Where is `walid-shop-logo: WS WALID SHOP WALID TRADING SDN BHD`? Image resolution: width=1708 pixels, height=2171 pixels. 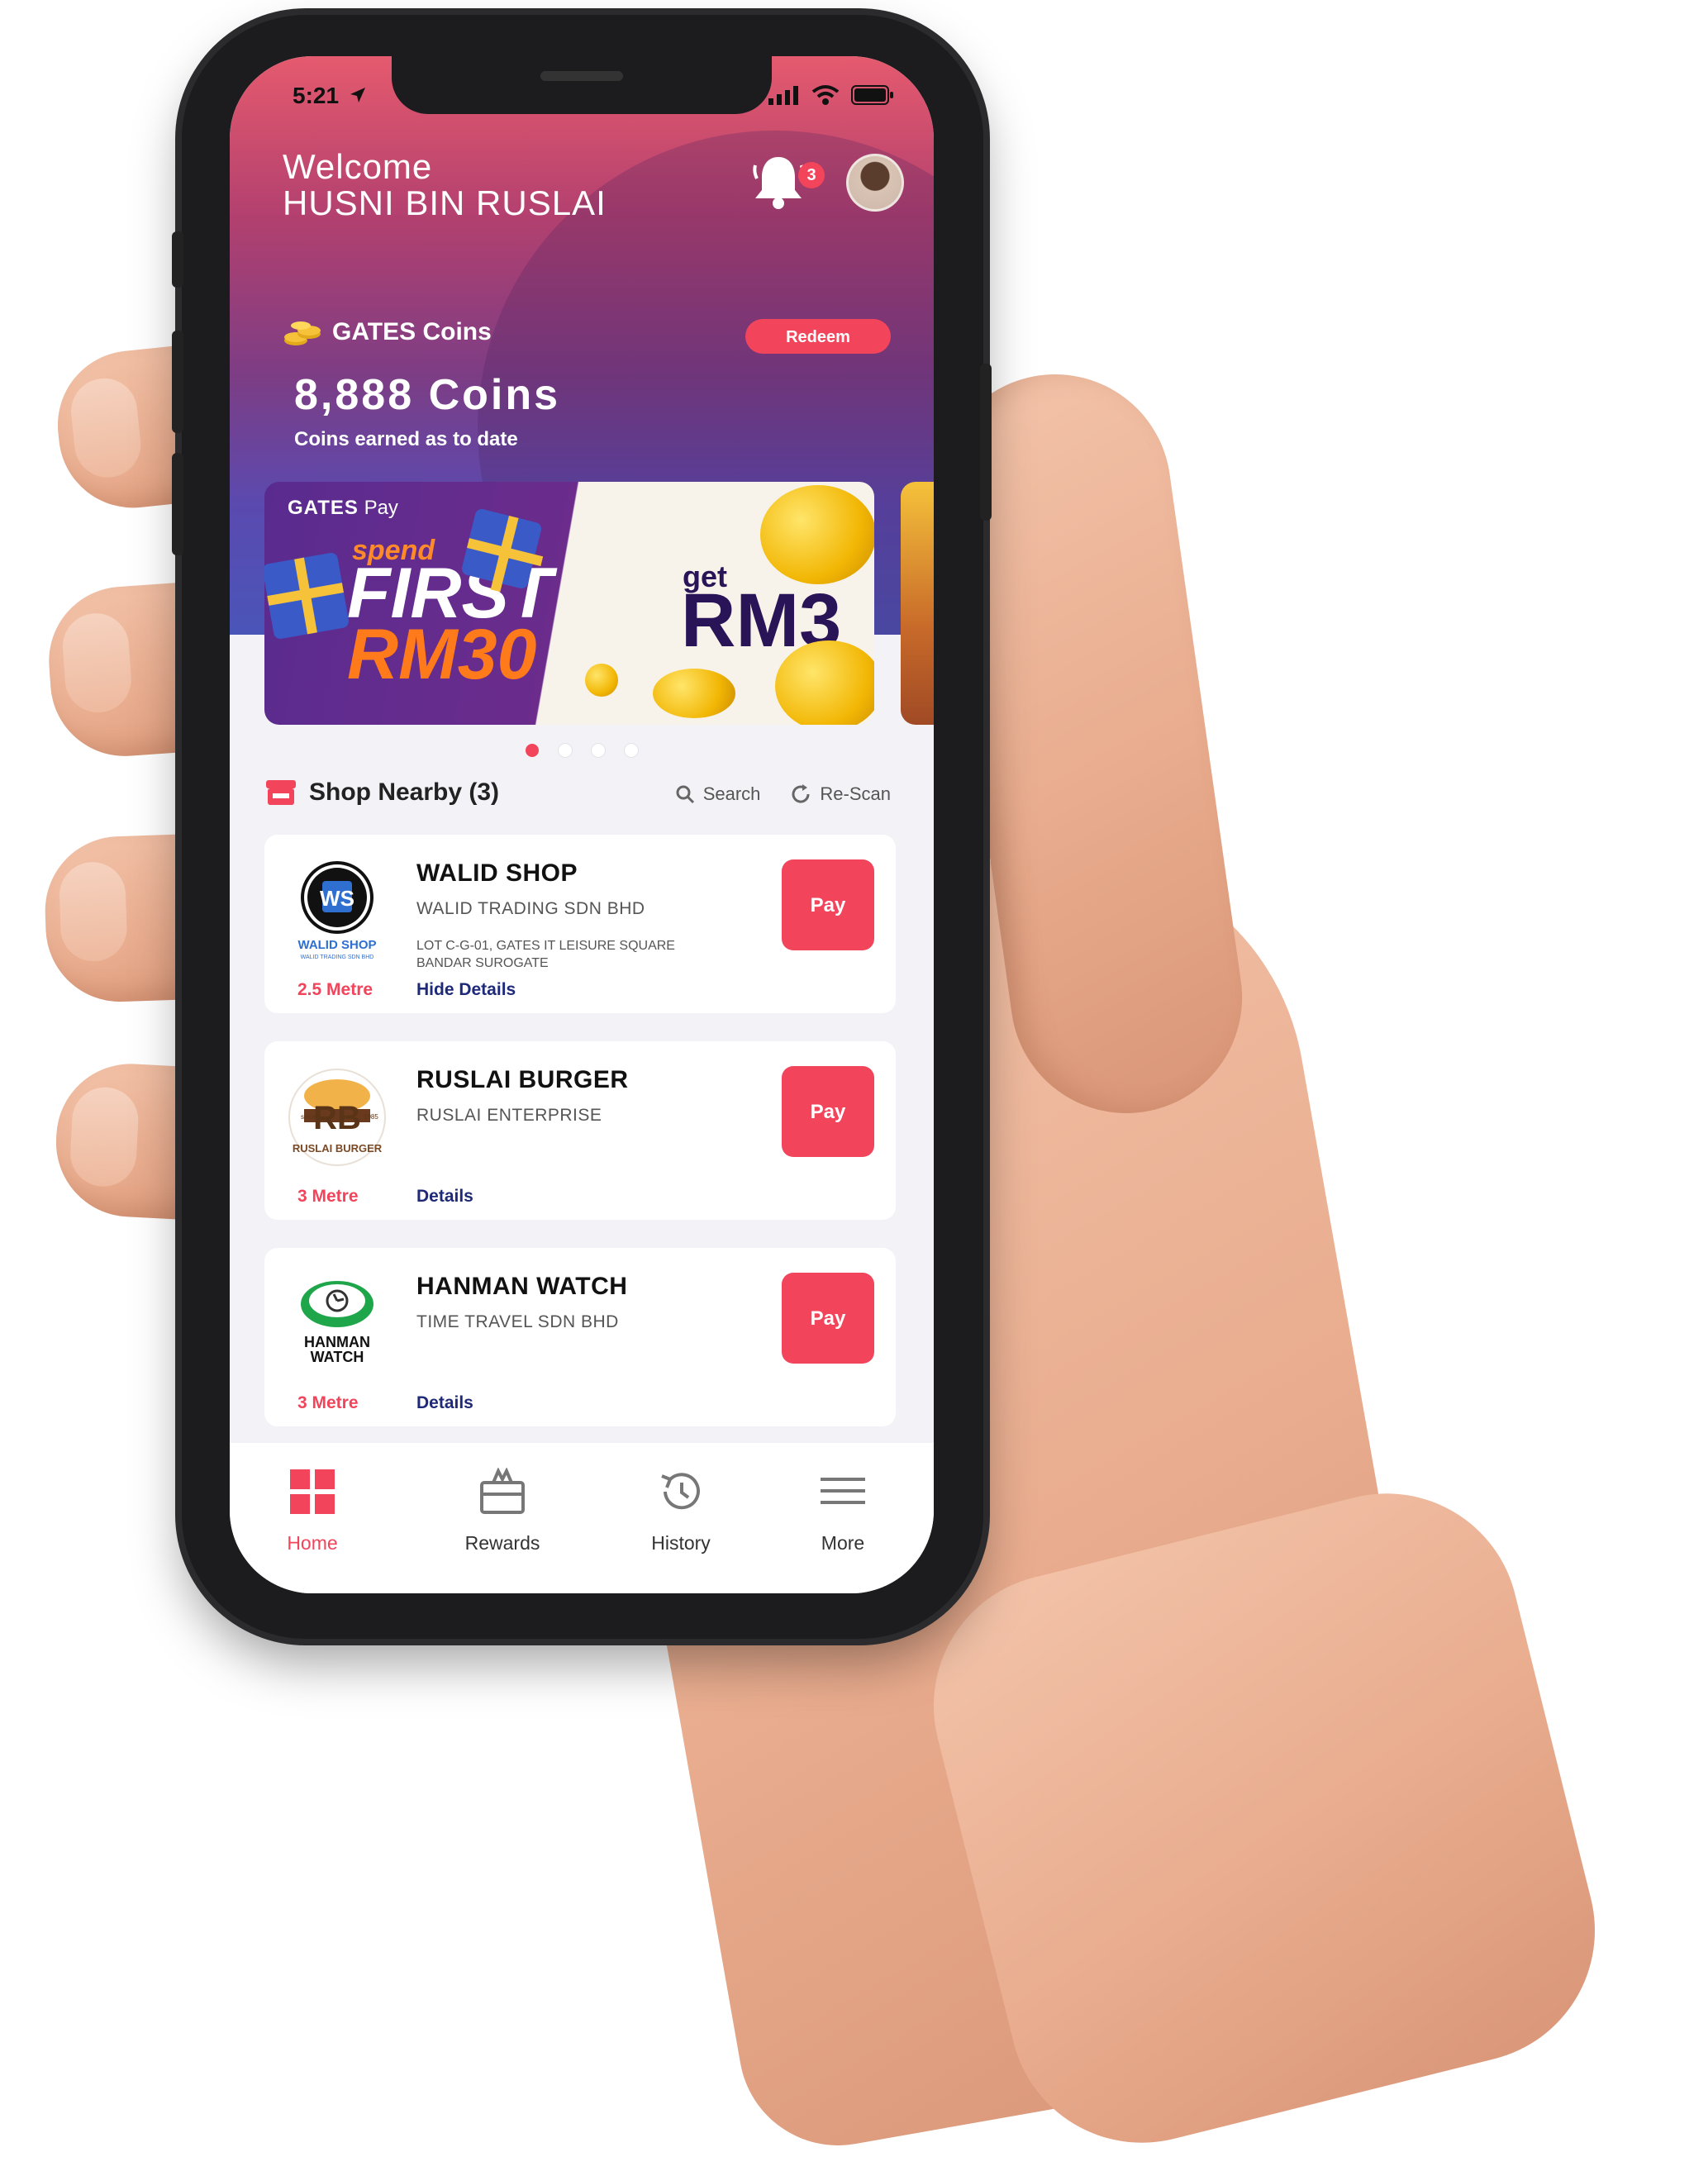
walid-shop-logo: WS WALID SHOP WALID TRADING SDN BHD is located at coordinates (337, 910).